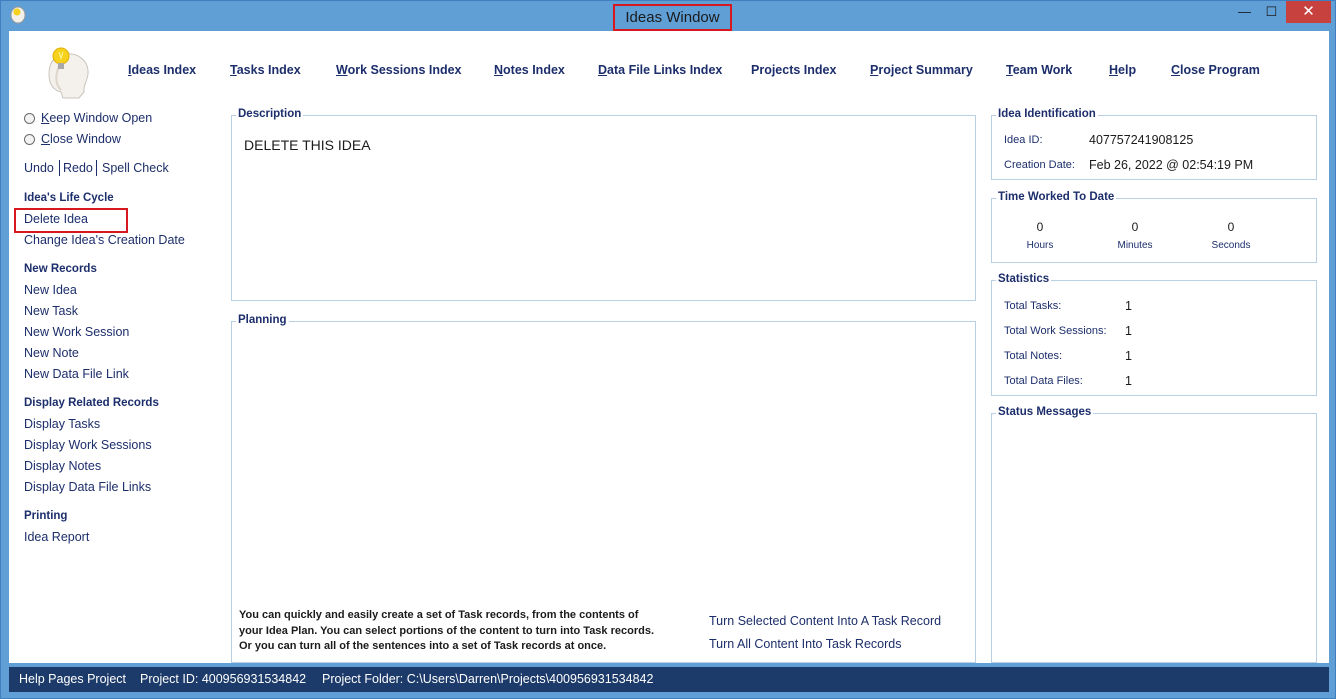 Image resolution: width=1336 pixels, height=699 pixels. Describe the element at coordinates (1056, 197) in the screenshot. I see `time-worked-title: Time Worked To Date` at that location.